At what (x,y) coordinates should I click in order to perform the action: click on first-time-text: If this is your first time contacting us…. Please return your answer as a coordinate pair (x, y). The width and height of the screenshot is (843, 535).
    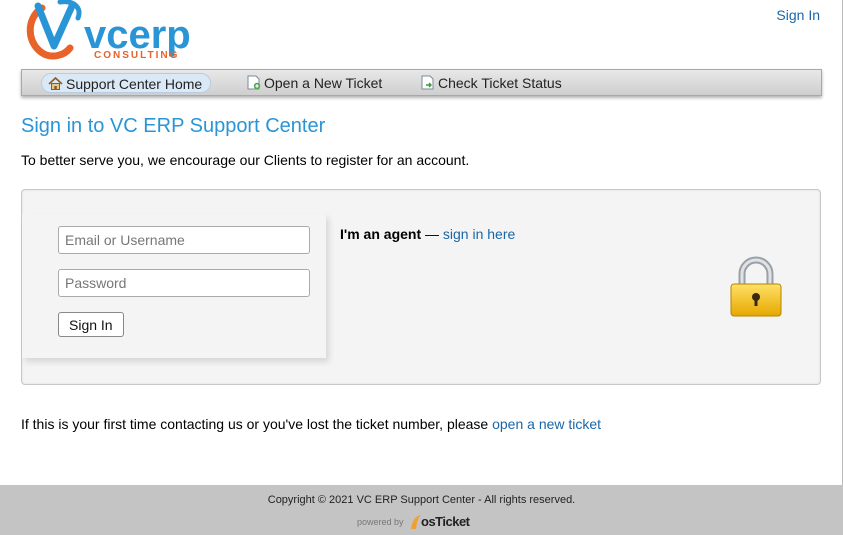
    Looking at the image, I should click on (311, 424).